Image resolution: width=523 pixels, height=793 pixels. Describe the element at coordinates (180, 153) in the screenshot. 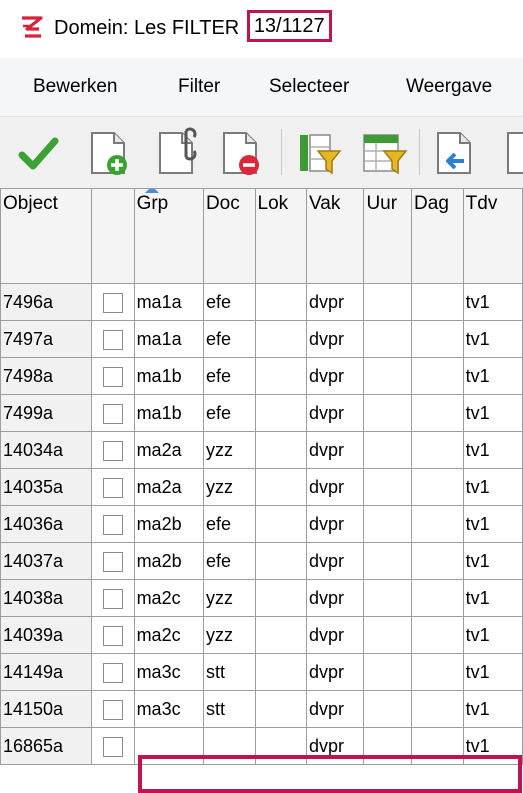

I see `edit-document-icon` at that location.